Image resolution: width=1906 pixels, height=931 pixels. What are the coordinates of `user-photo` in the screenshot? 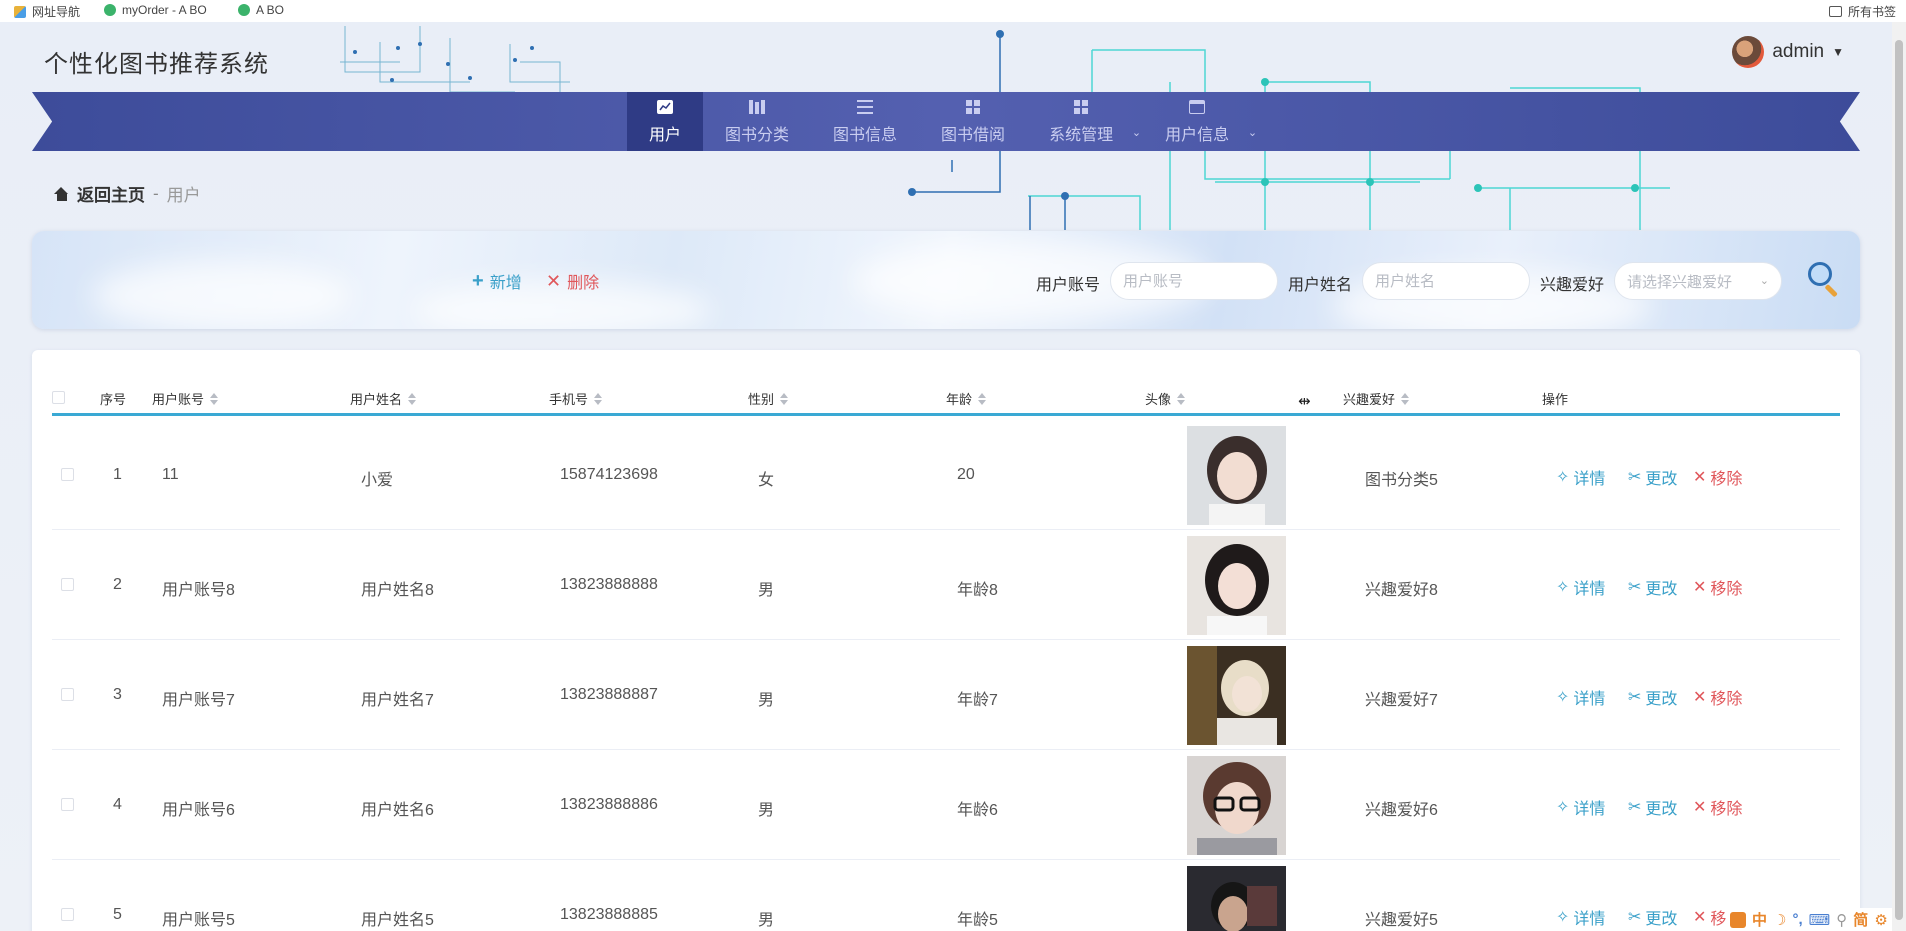 It's located at (1236, 898).